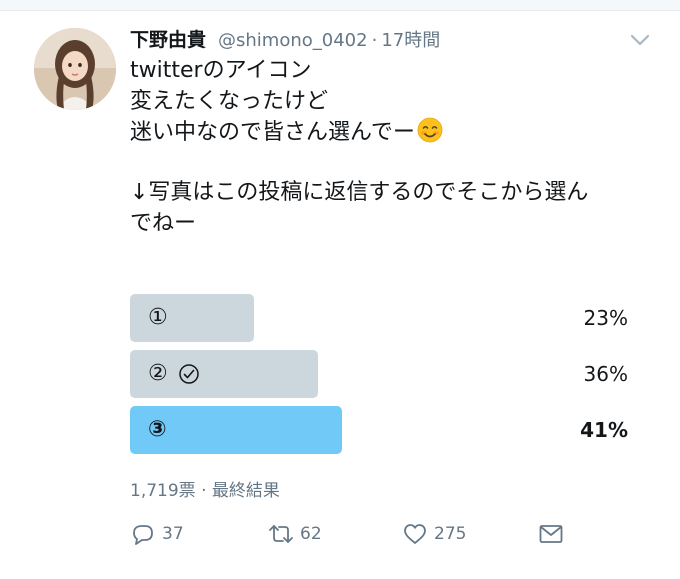 The height and width of the screenshot is (579, 680). What do you see at coordinates (281, 534) in the screenshot?
I see `retweet-icon` at bounding box center [281, 534].